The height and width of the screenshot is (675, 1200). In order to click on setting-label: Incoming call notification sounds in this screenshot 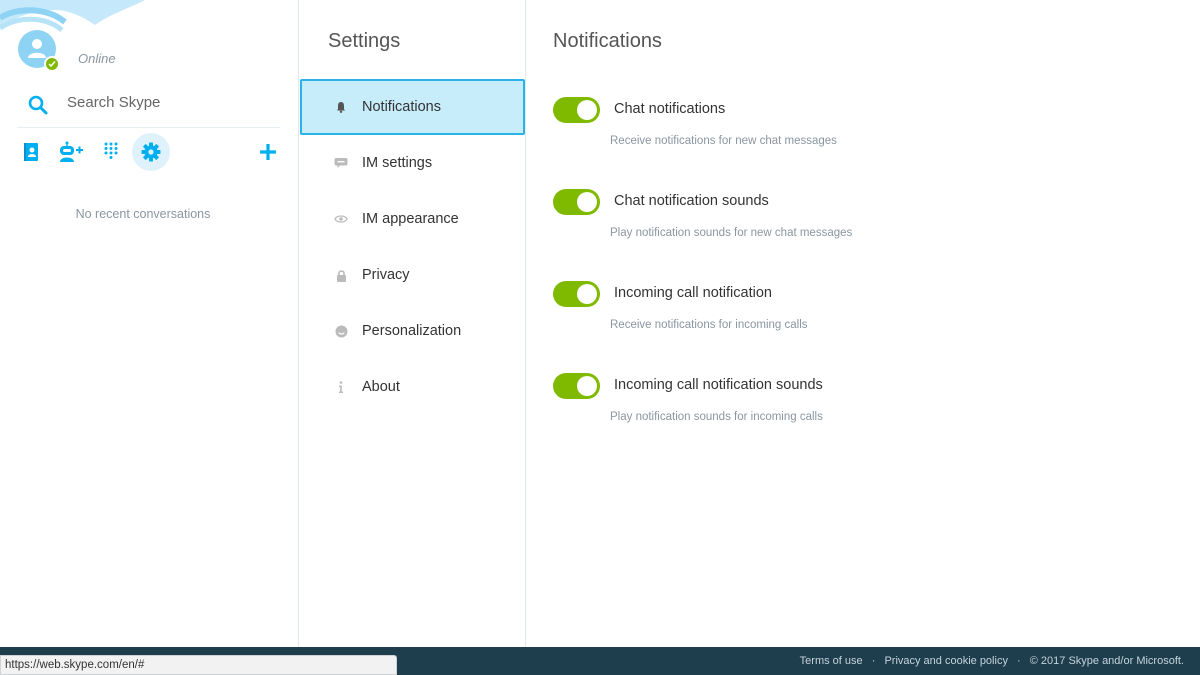, I will do `click(718, 385)`.